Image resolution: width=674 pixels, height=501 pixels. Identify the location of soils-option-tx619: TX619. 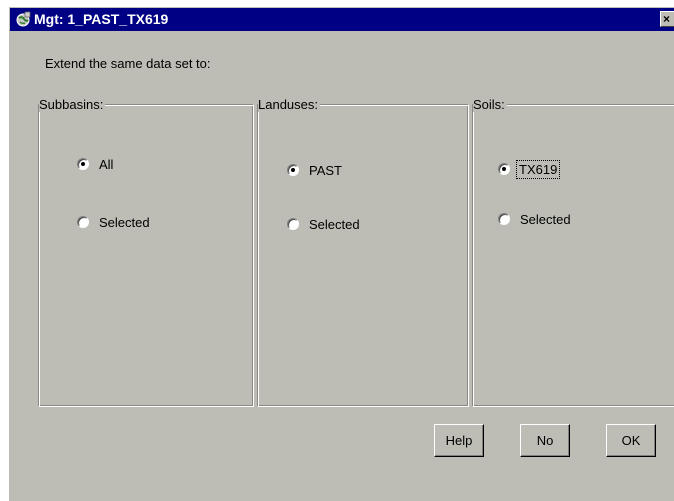
(529, 169).